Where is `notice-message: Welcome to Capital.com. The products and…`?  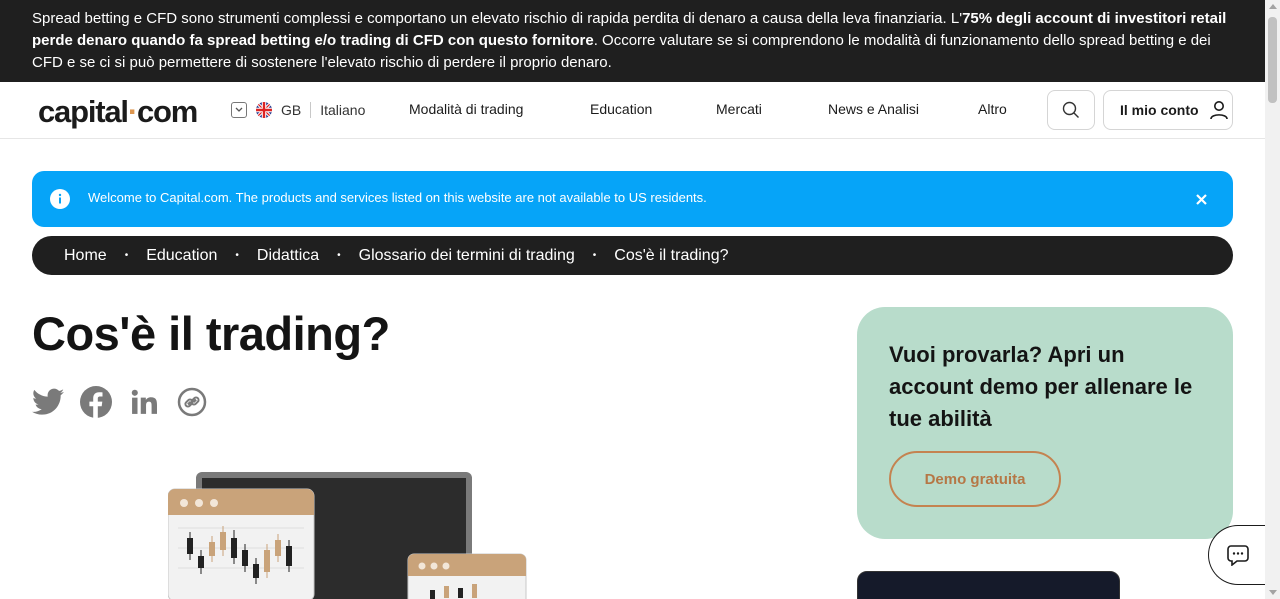 notice-message: Welcome to Capital.com. The products and… is located at coordinates (397, 197).